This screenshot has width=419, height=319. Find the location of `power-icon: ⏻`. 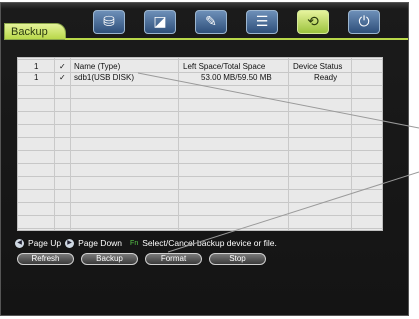

power-icon: ⏻ is located at coordinates (364, 22).